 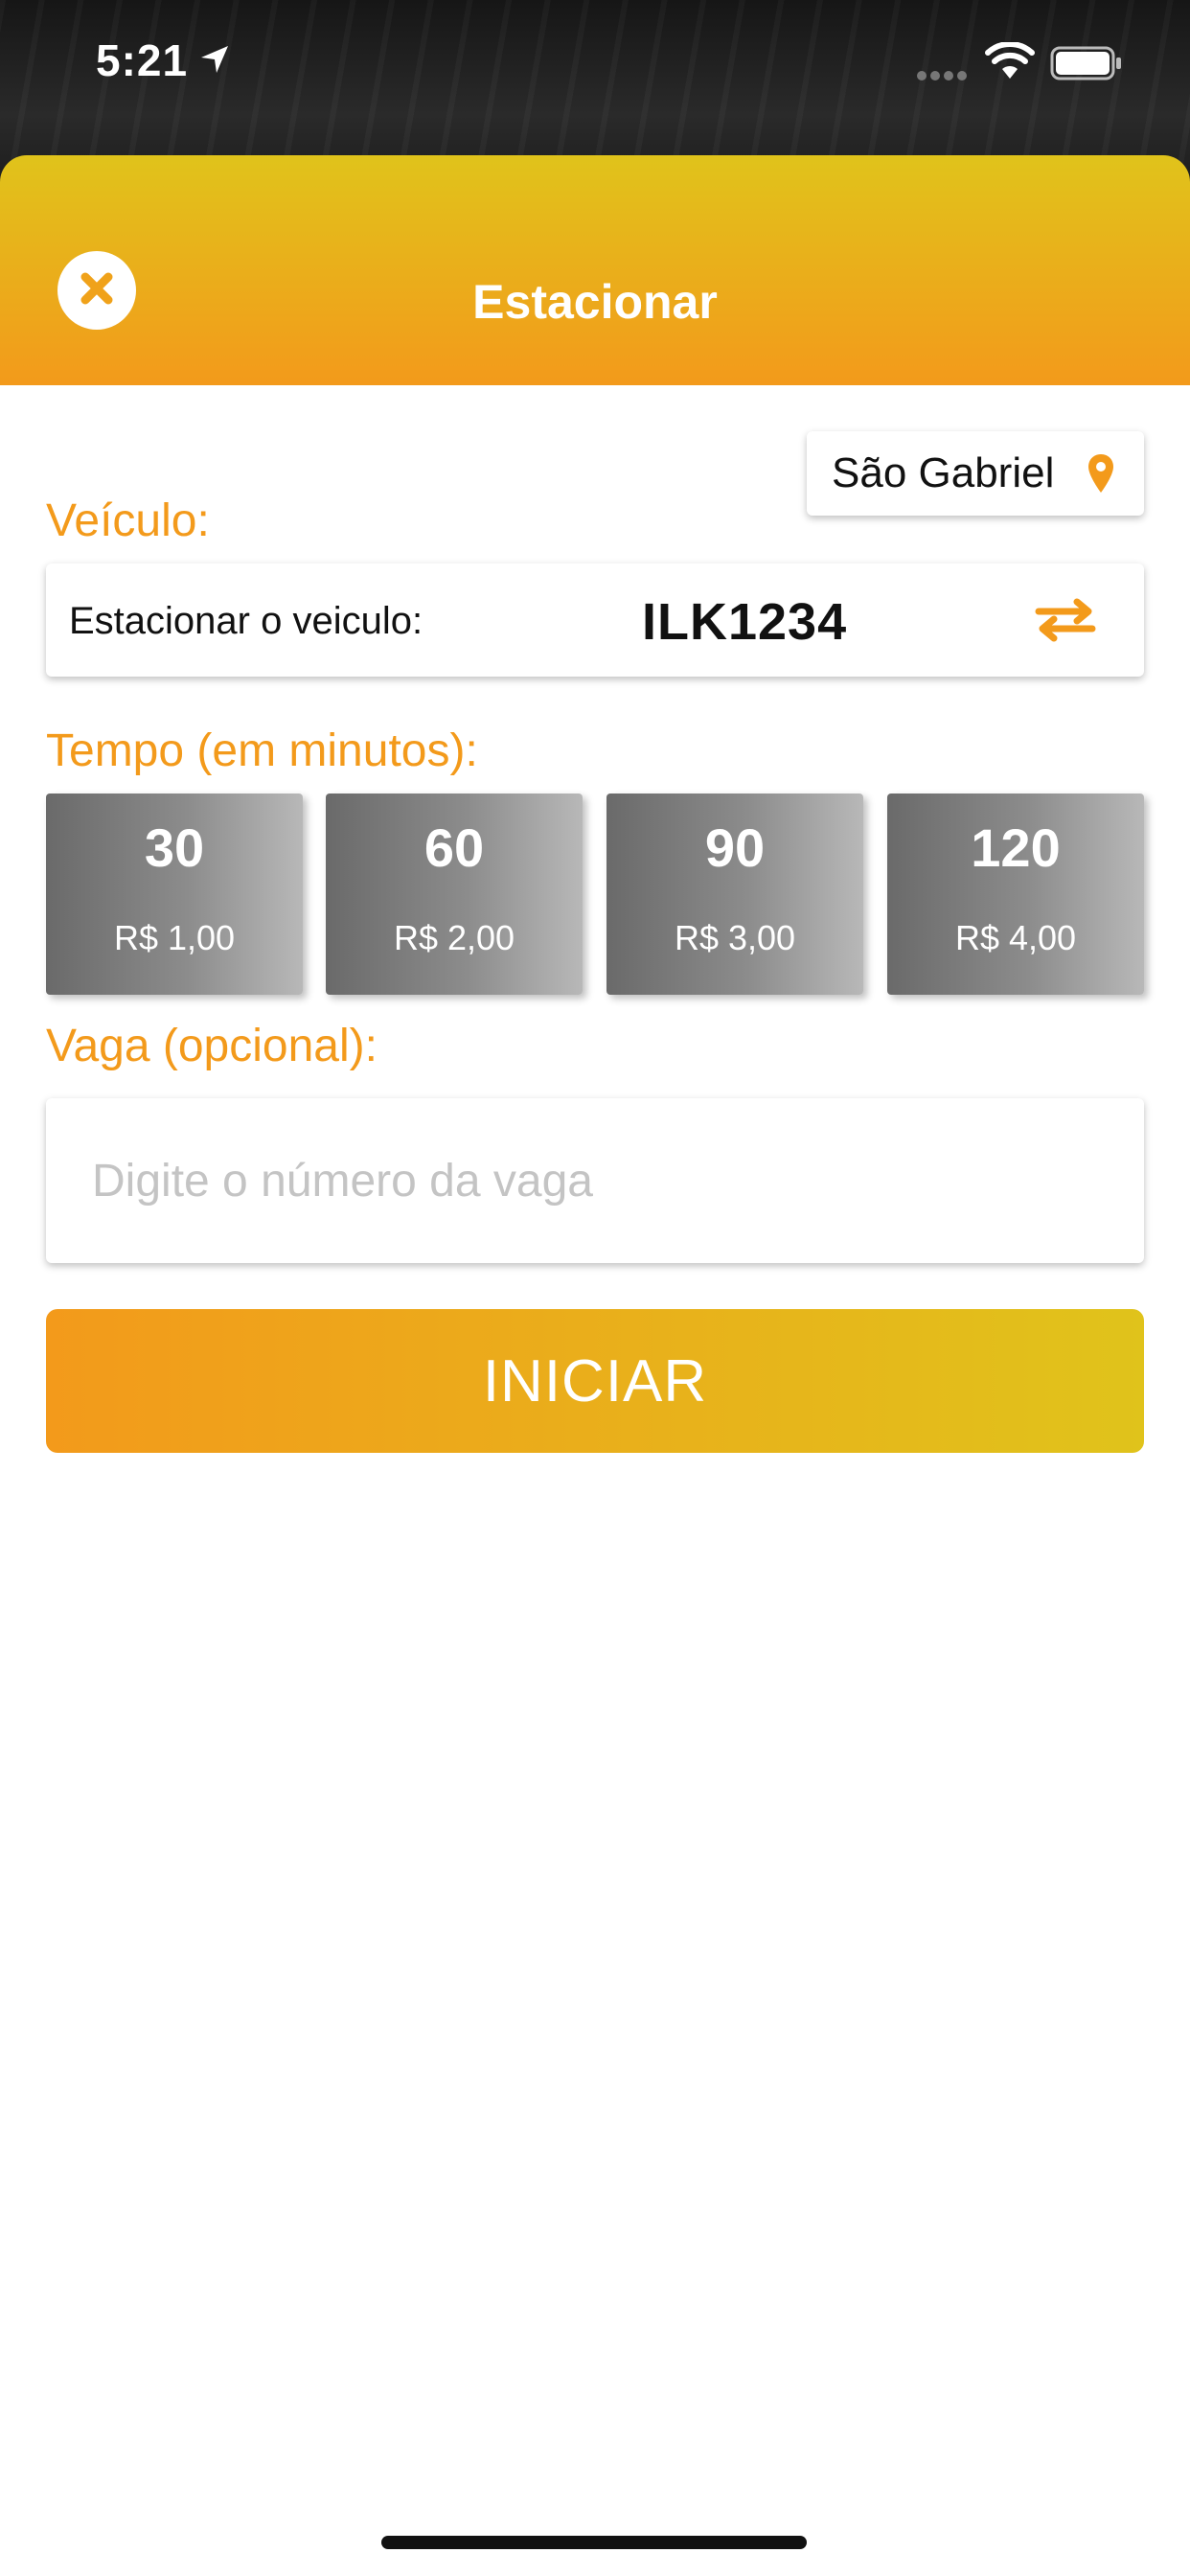 I want to click on time-option-90: 90 R$ 3,00, so click(x=734, y=894).